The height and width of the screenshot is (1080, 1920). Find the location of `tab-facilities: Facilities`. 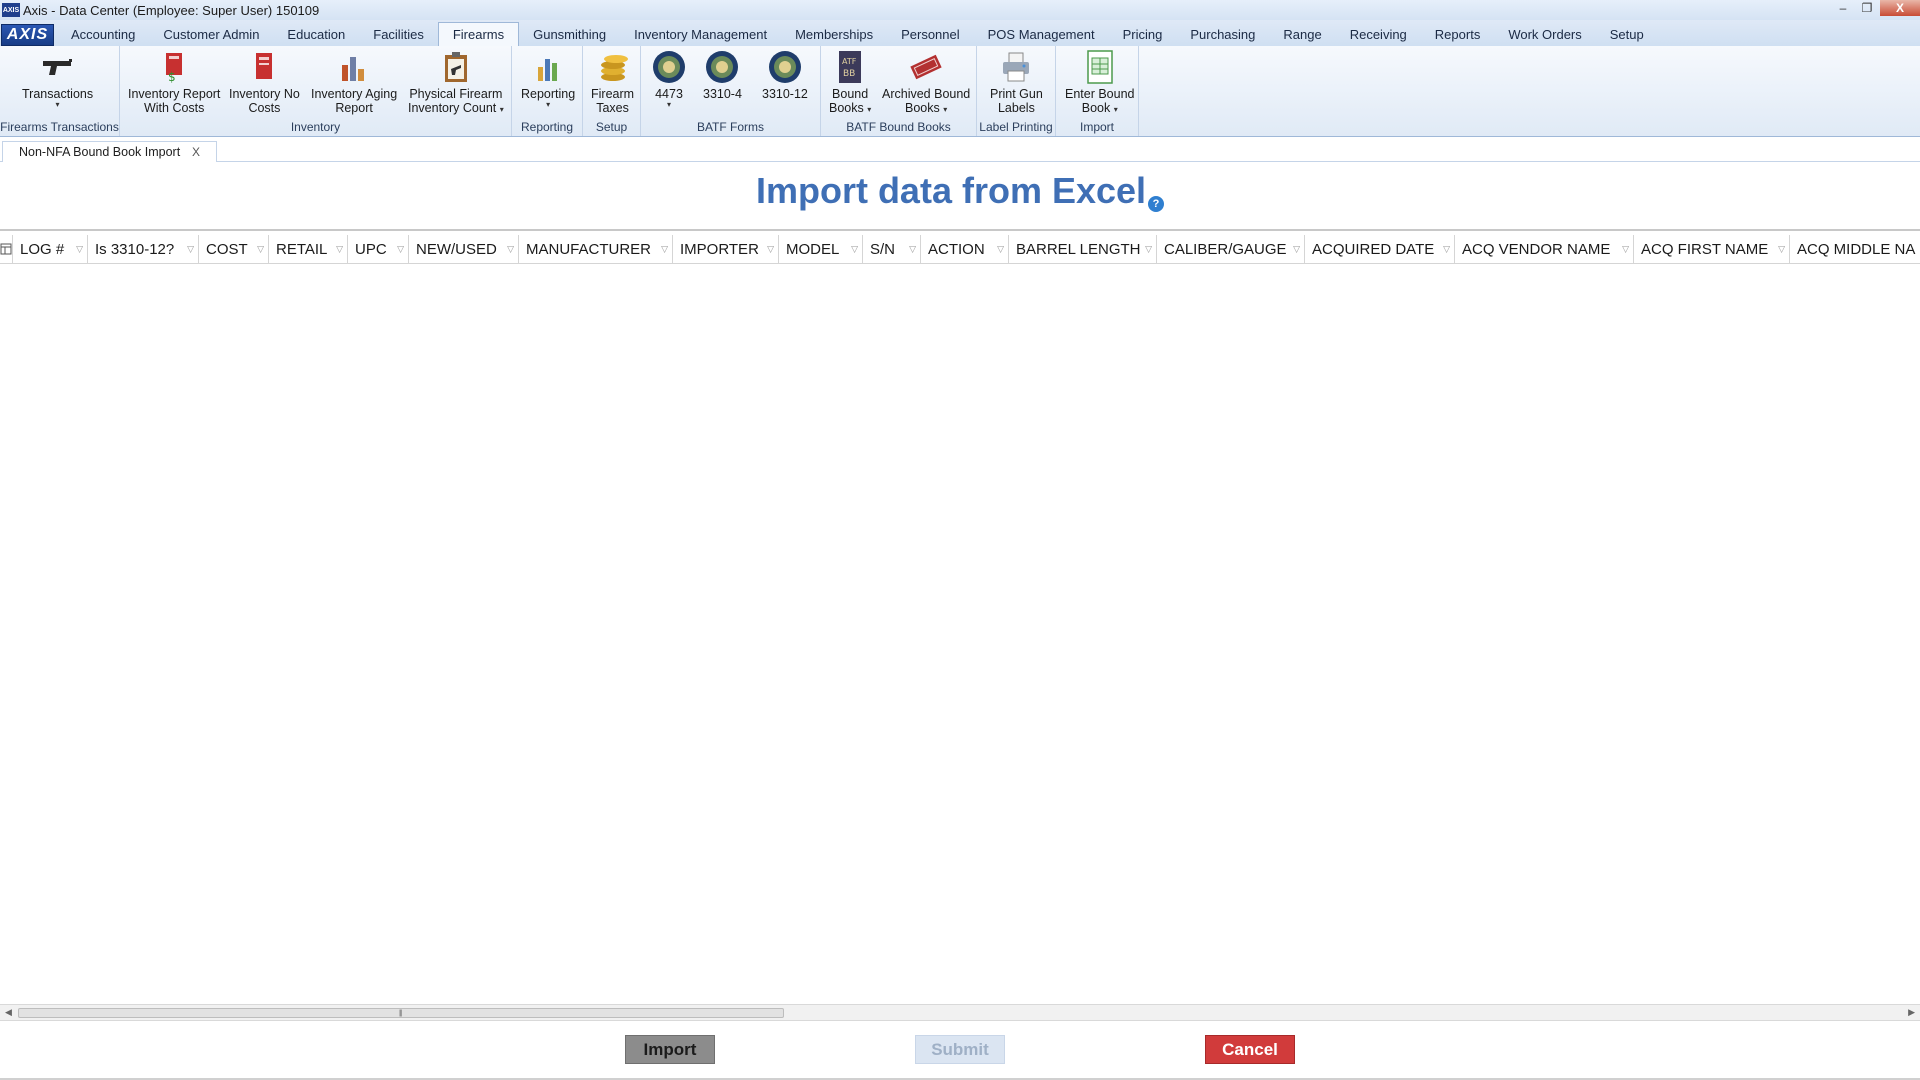

tab-facilities: Facilities is located at coordinates (398, 34).